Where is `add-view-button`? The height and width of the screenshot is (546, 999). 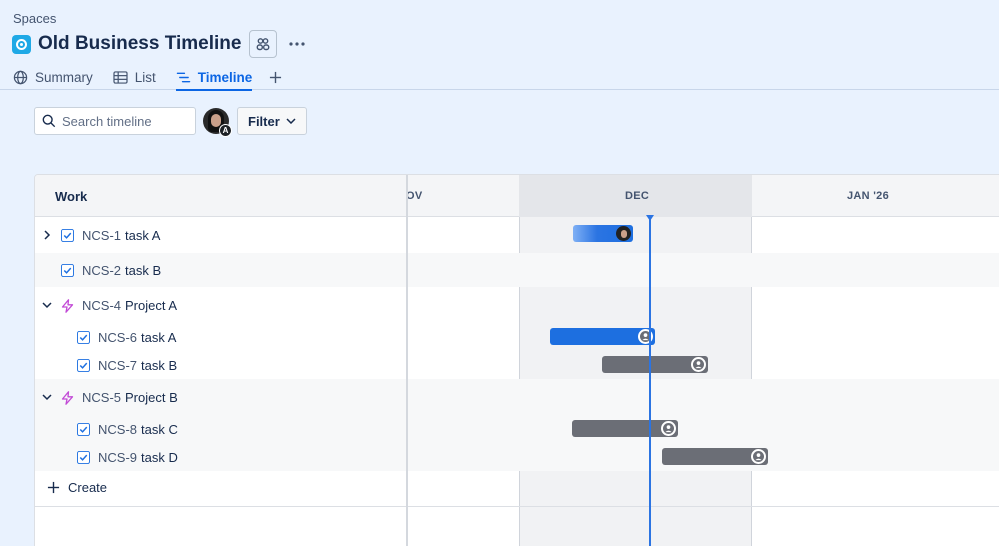
add-view-button is located at coordinates (275, 77).